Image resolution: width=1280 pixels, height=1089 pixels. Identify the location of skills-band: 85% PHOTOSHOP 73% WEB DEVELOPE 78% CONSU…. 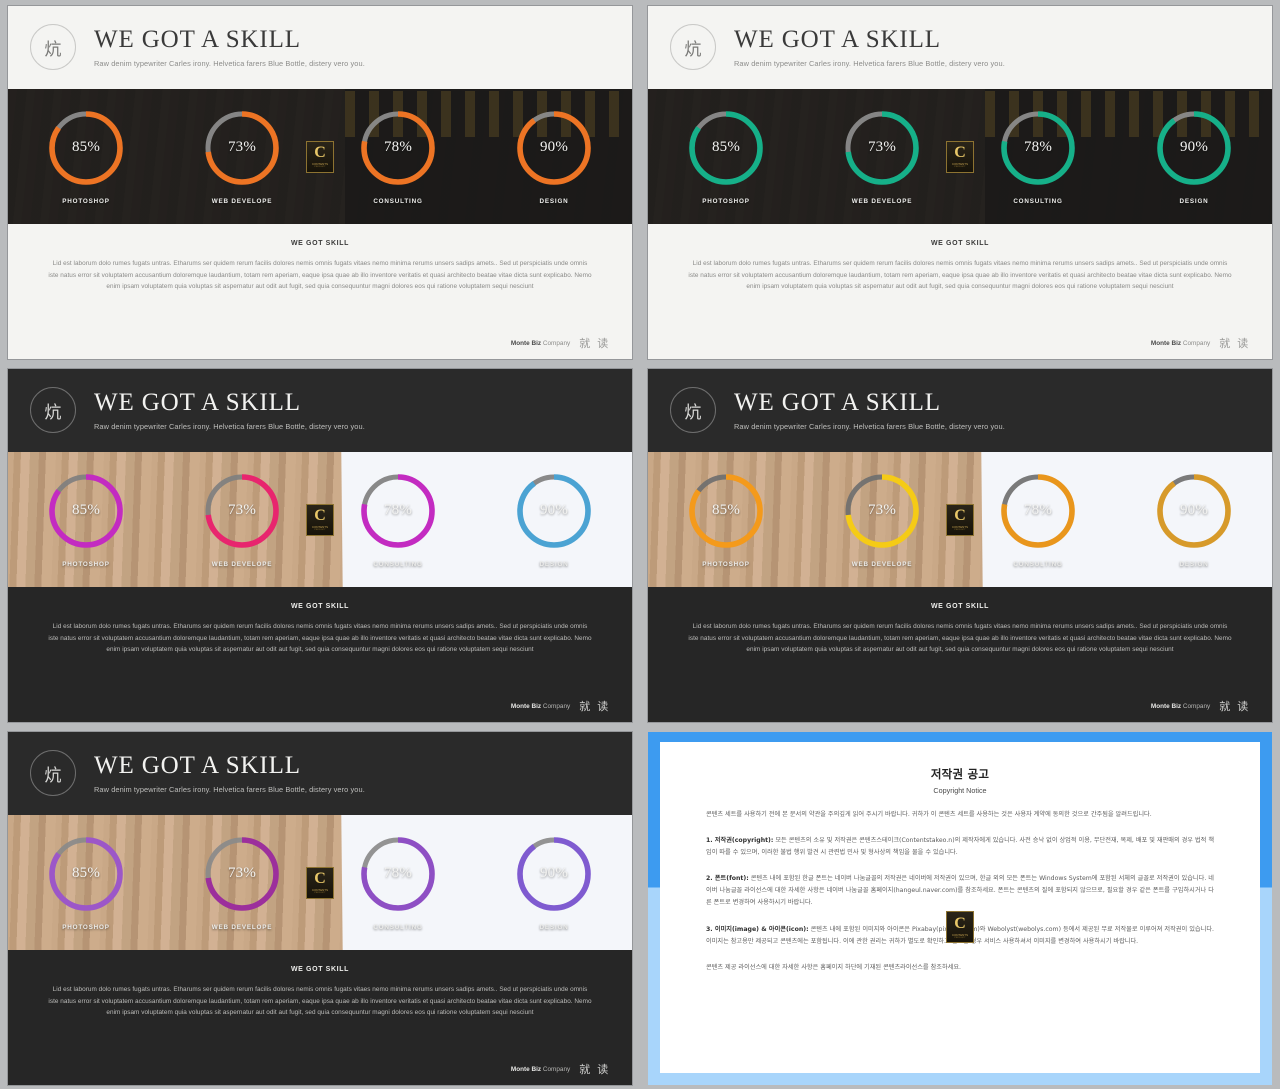
(320, 156).